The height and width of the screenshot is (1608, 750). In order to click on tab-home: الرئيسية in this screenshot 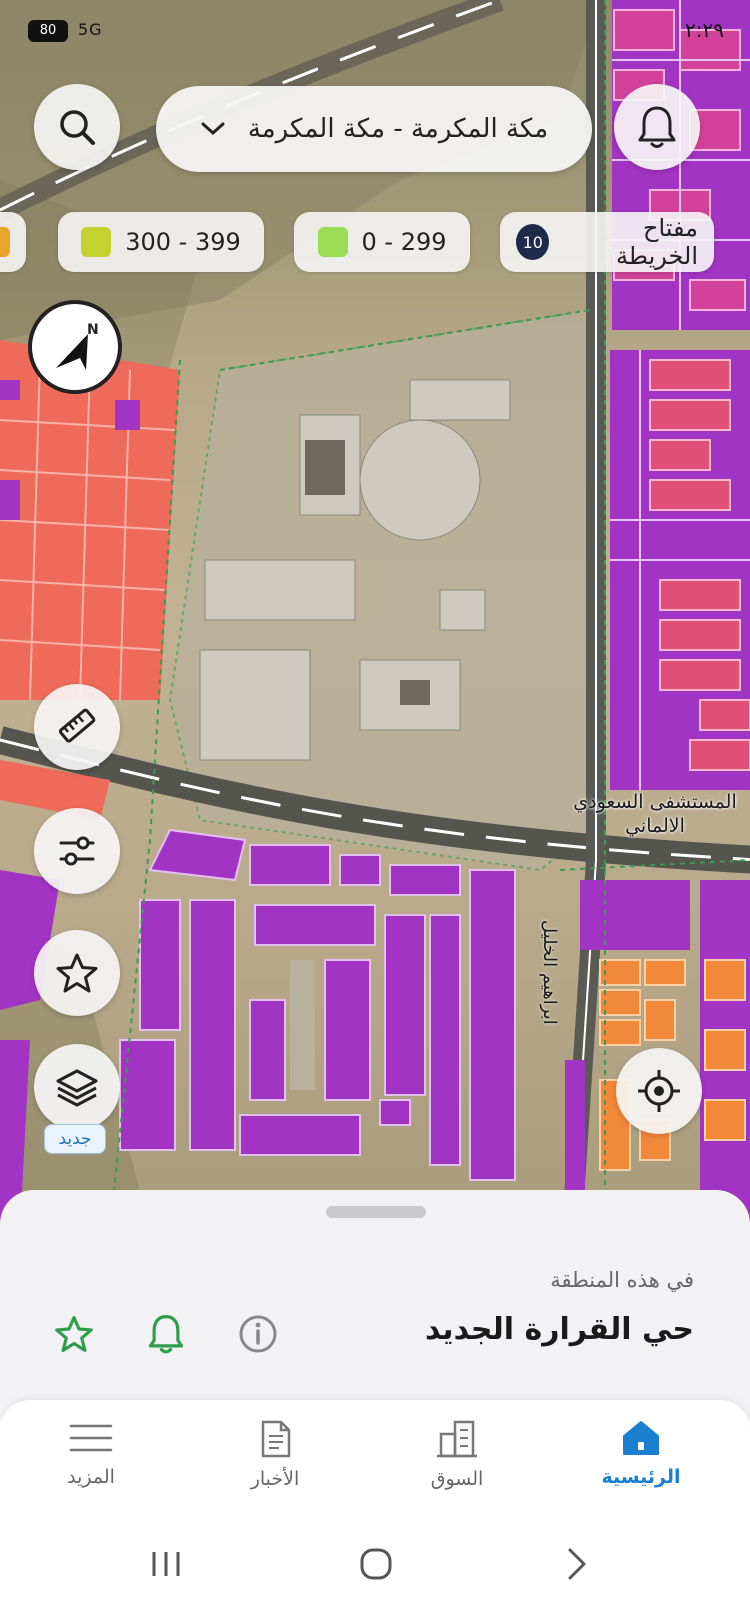, I will do `click(641, 1468)`.